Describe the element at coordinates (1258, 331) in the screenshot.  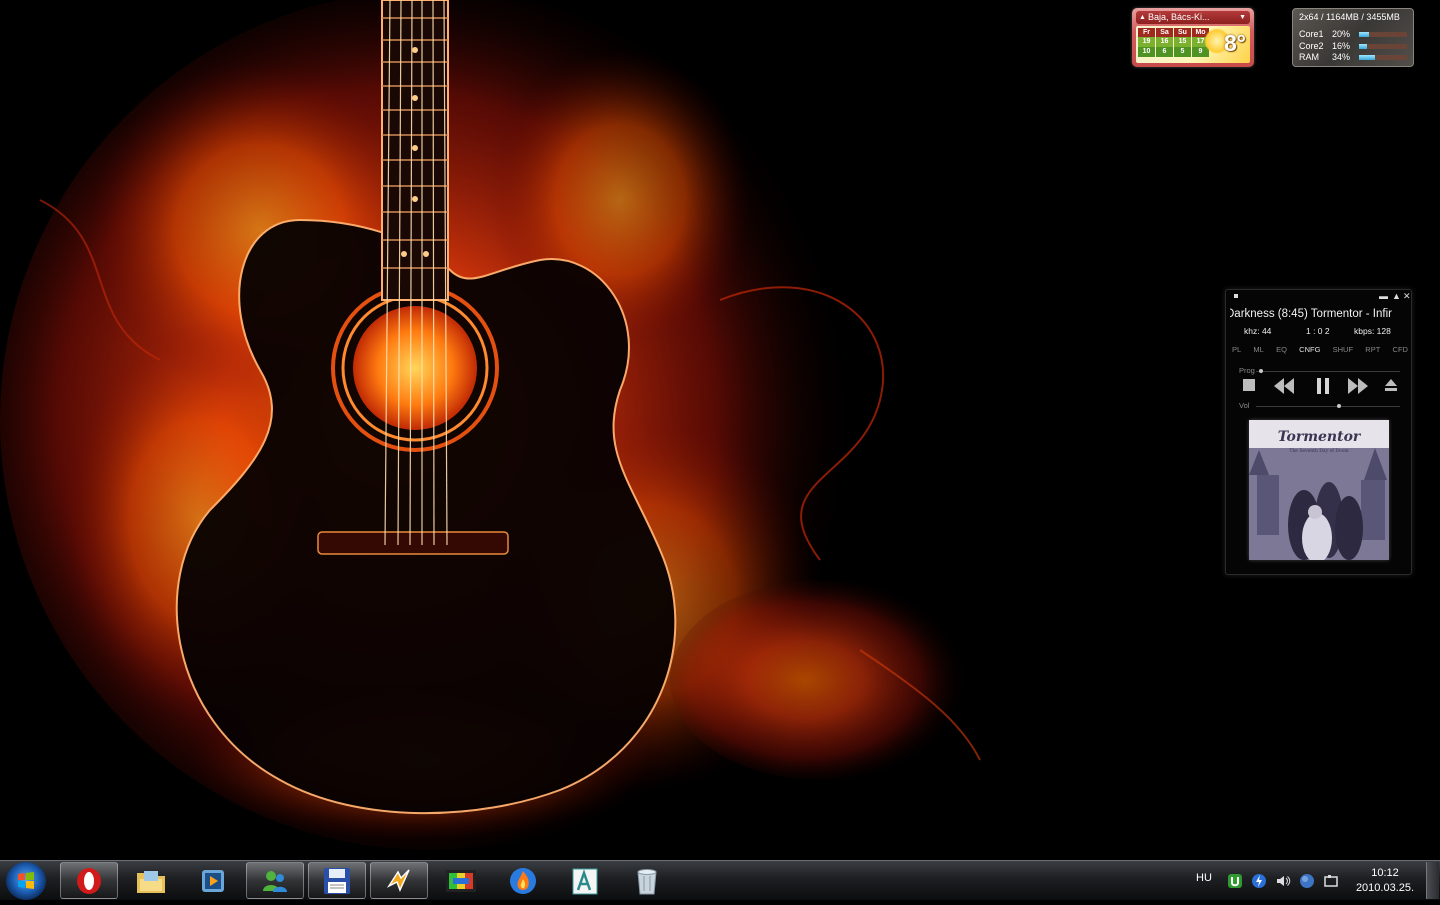
I see `sample-rate: khz: 44` at that location.